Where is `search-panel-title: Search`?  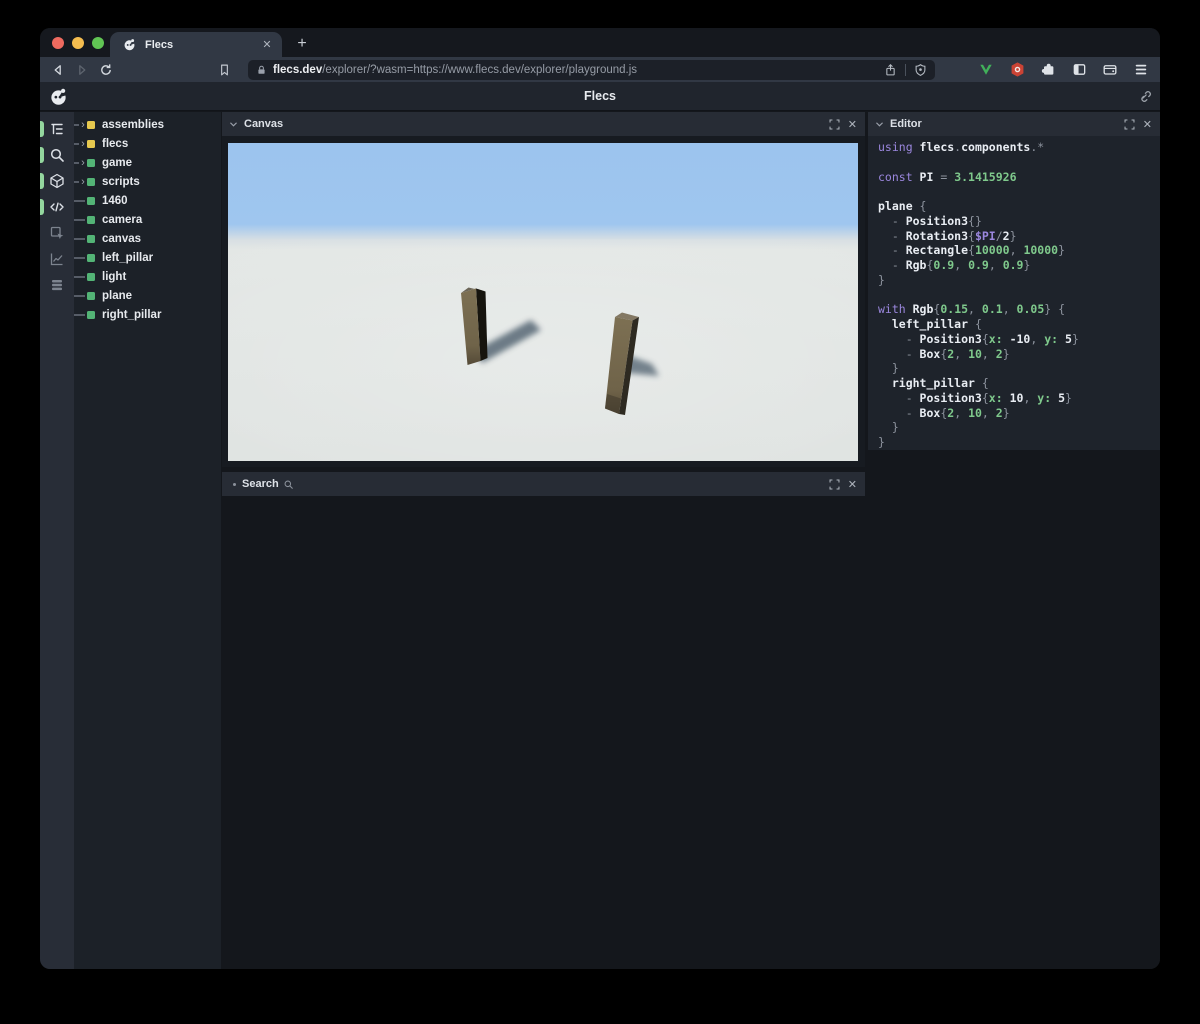
search-panel-title: Search is located at coordinates (260, 484).